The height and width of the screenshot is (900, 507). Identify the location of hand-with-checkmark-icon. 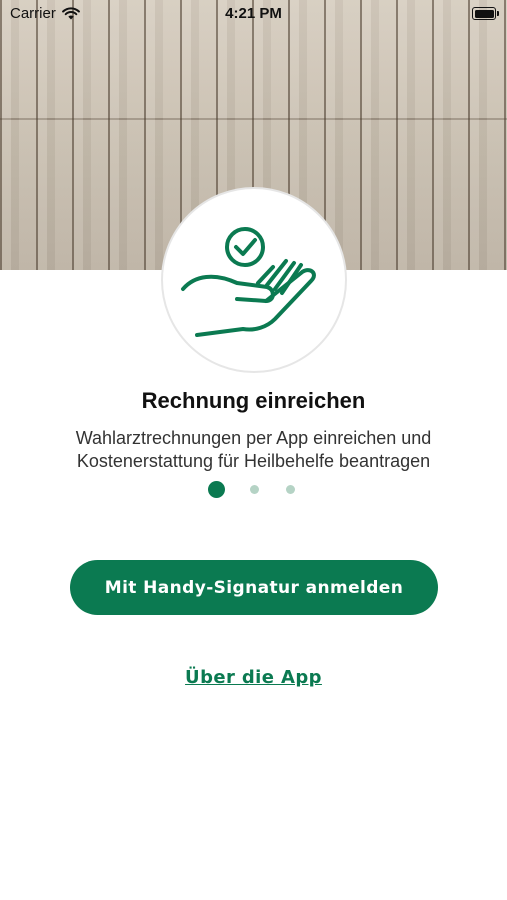
(248, 282).